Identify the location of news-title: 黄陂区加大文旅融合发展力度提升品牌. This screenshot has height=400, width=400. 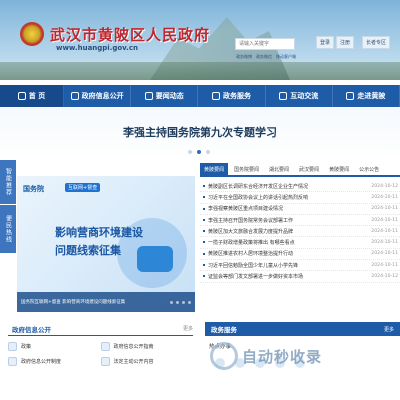
(250, 231).